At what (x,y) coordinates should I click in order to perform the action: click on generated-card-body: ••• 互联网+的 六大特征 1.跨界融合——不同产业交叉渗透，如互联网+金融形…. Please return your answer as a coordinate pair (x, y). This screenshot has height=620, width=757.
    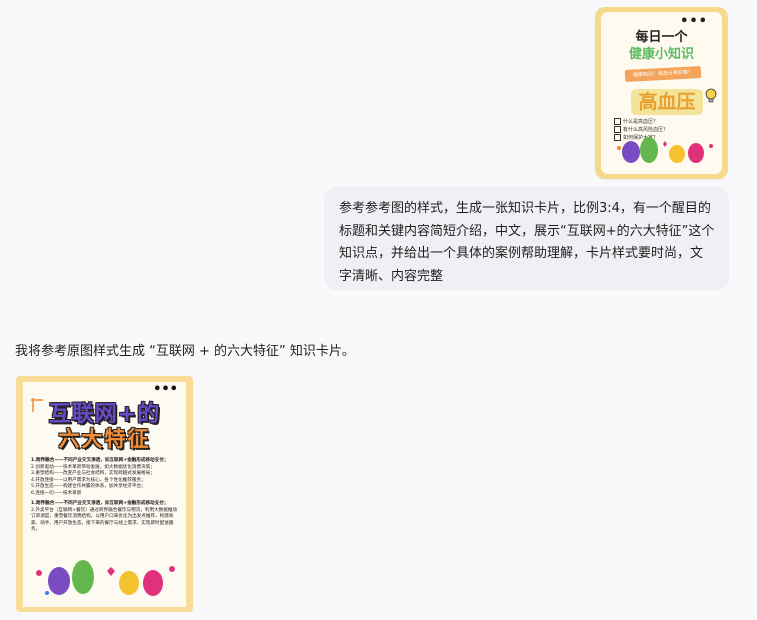
    Looking at the image, I should click on (104, 494).